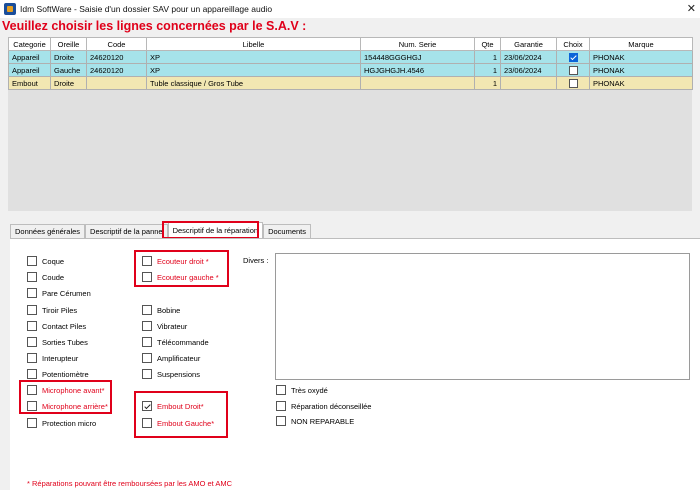  I want to click on cell-num-serie, so click(417, 83).